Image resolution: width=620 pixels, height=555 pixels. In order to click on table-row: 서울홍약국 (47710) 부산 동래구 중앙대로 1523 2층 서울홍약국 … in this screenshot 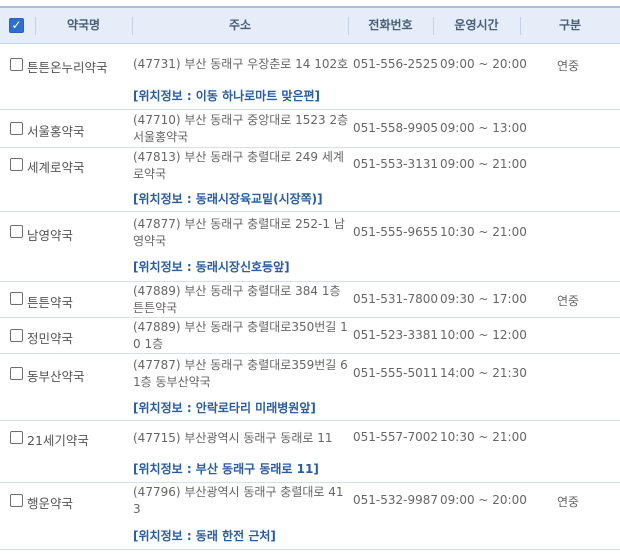, I will do `click(310, 129)`.